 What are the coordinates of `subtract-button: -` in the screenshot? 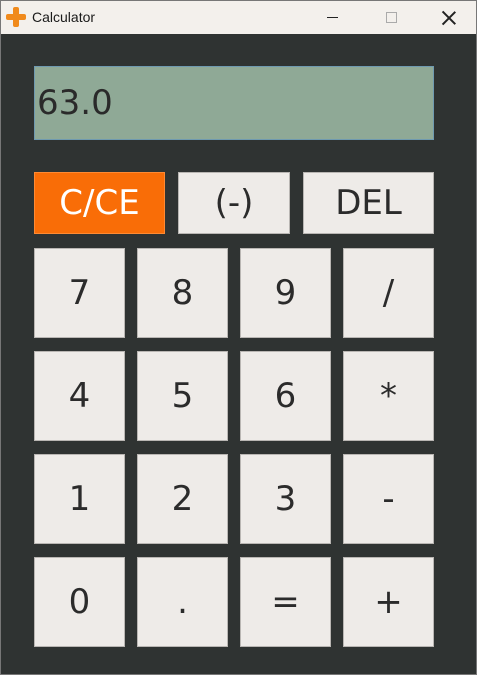 It's located at (388, 499).